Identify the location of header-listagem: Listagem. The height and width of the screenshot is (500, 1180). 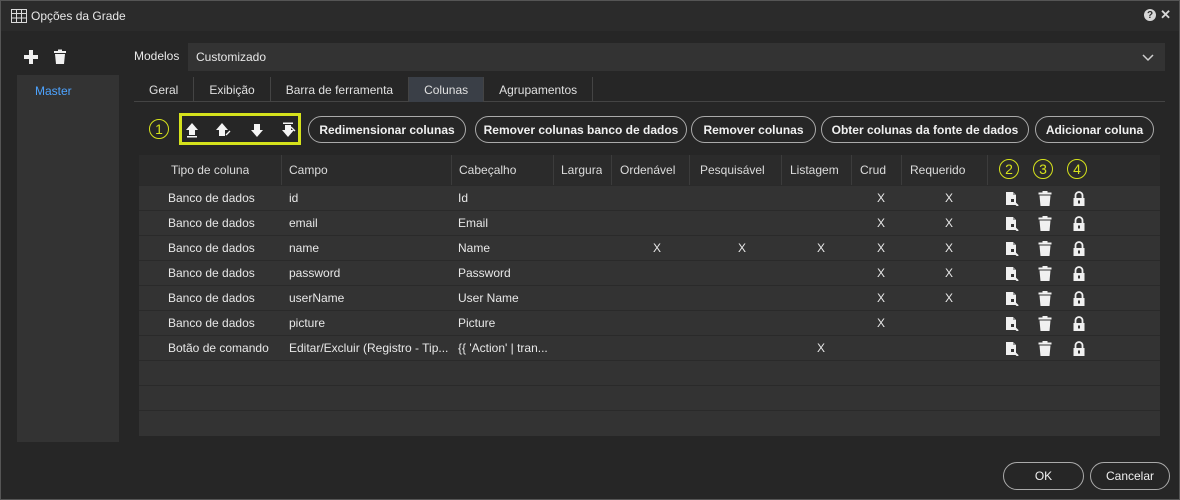
(814, 170).